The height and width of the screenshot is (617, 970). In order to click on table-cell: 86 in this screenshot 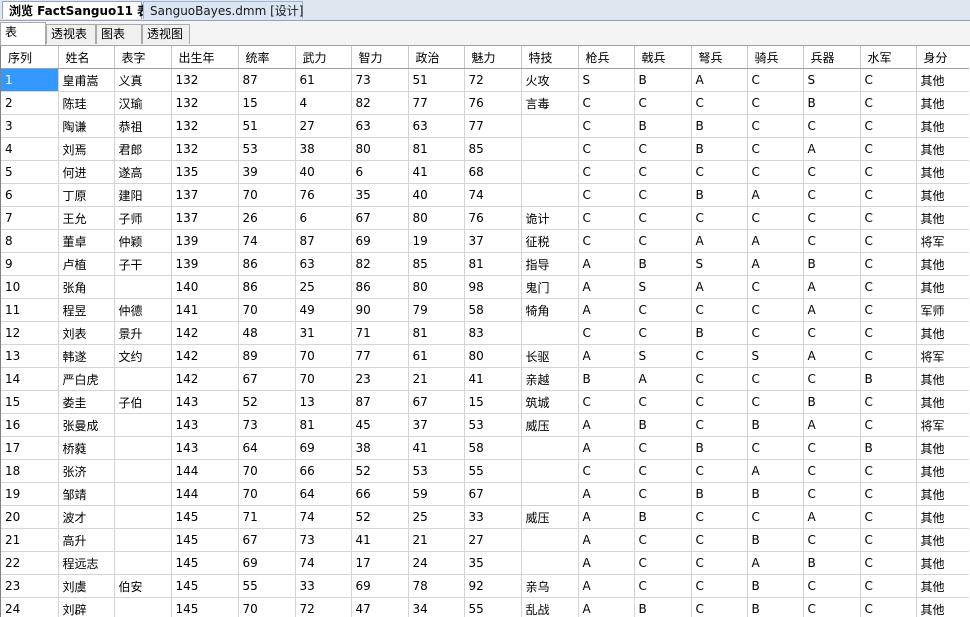, I will do `click(380, 287)`.